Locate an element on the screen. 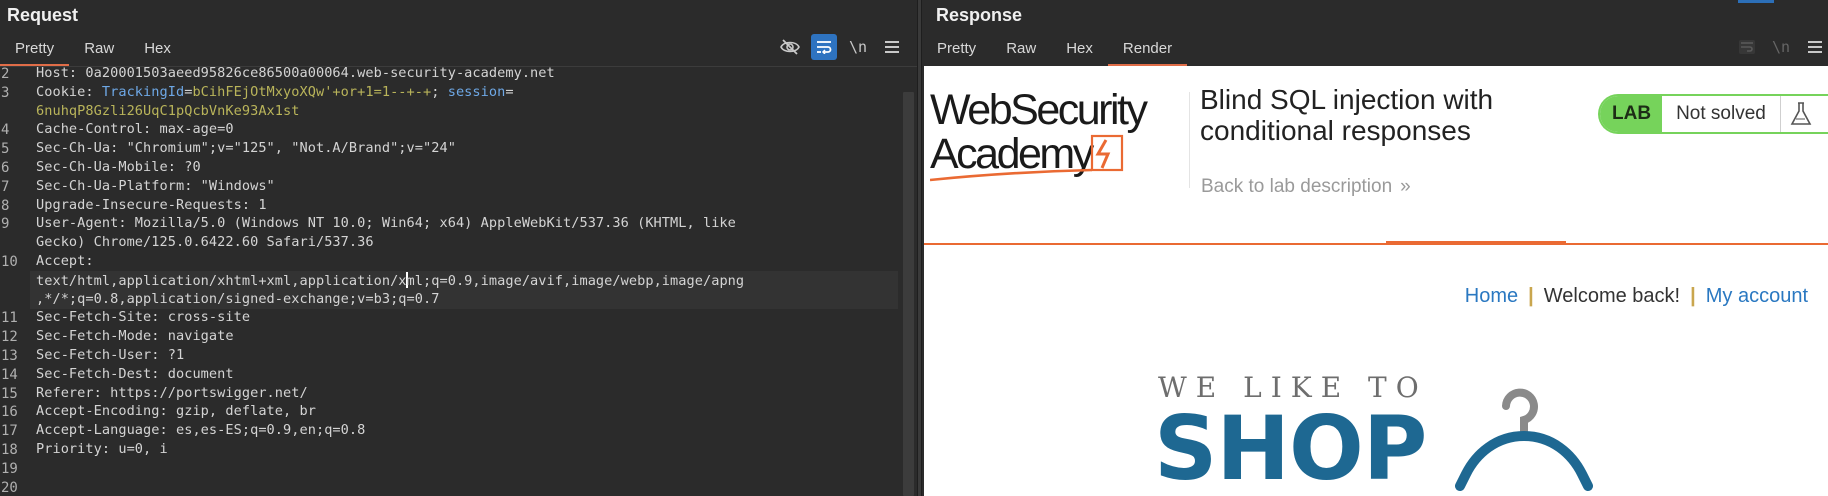 The image size is (1828, 496). shop-word: SHOP is located at coordinates (1290, 446).